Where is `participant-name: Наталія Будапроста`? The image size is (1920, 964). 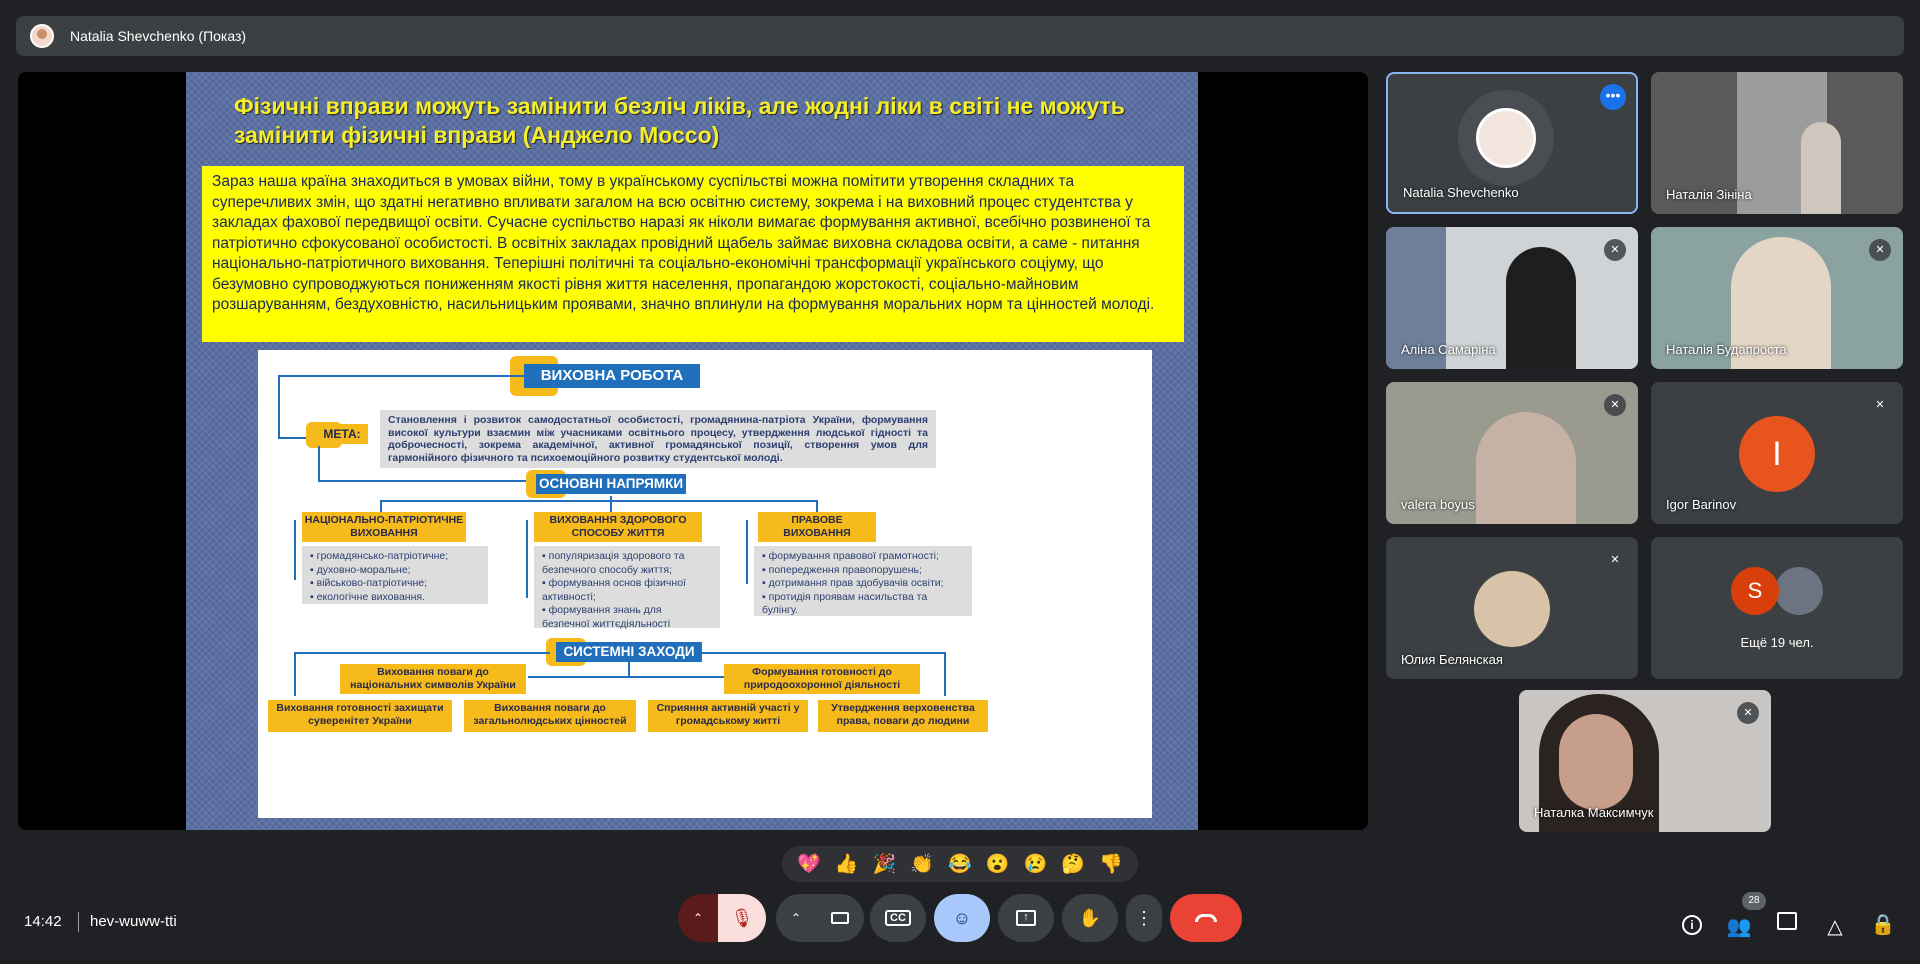
participant-name: Наталія Будапроста is located at coordinates (1726, 349).